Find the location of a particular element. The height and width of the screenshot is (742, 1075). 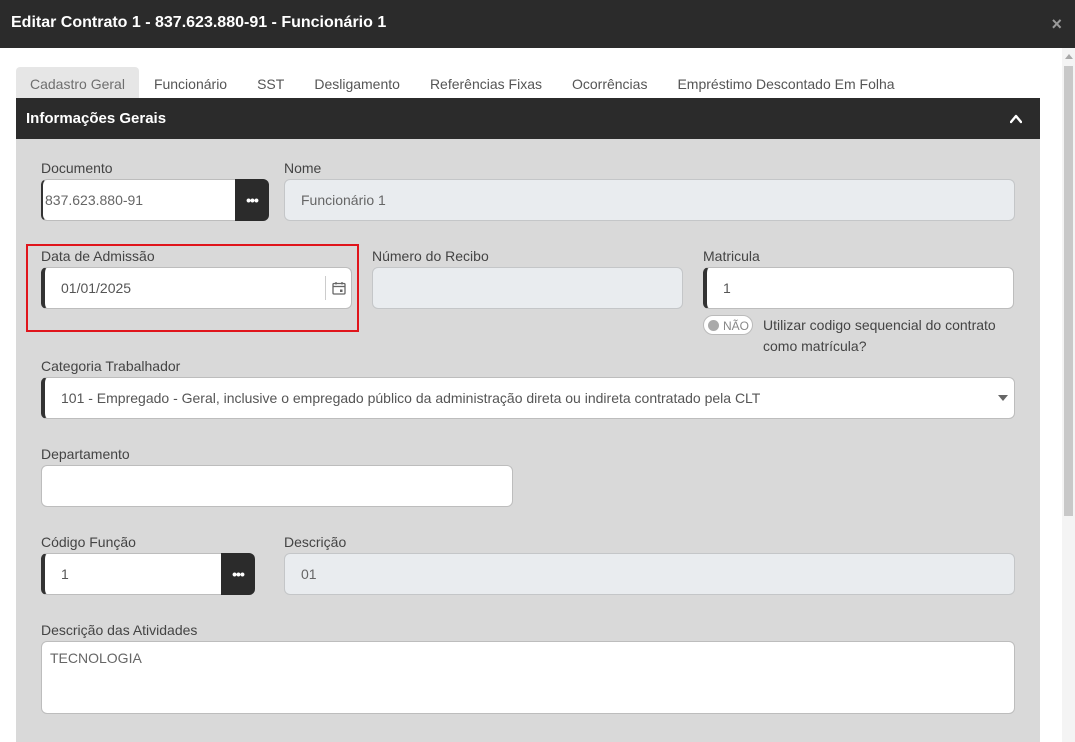

descricao-atividades-label: Descrição das Atividades is located at coordinates (119, 630).